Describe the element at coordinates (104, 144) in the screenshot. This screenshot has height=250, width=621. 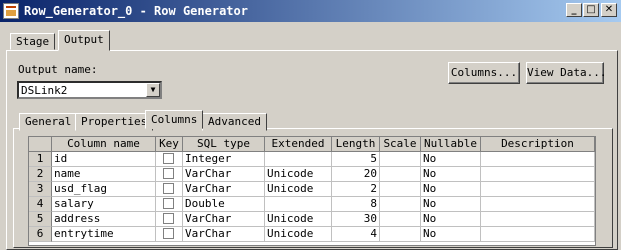
I see `header-column-name: Column name` at that location.